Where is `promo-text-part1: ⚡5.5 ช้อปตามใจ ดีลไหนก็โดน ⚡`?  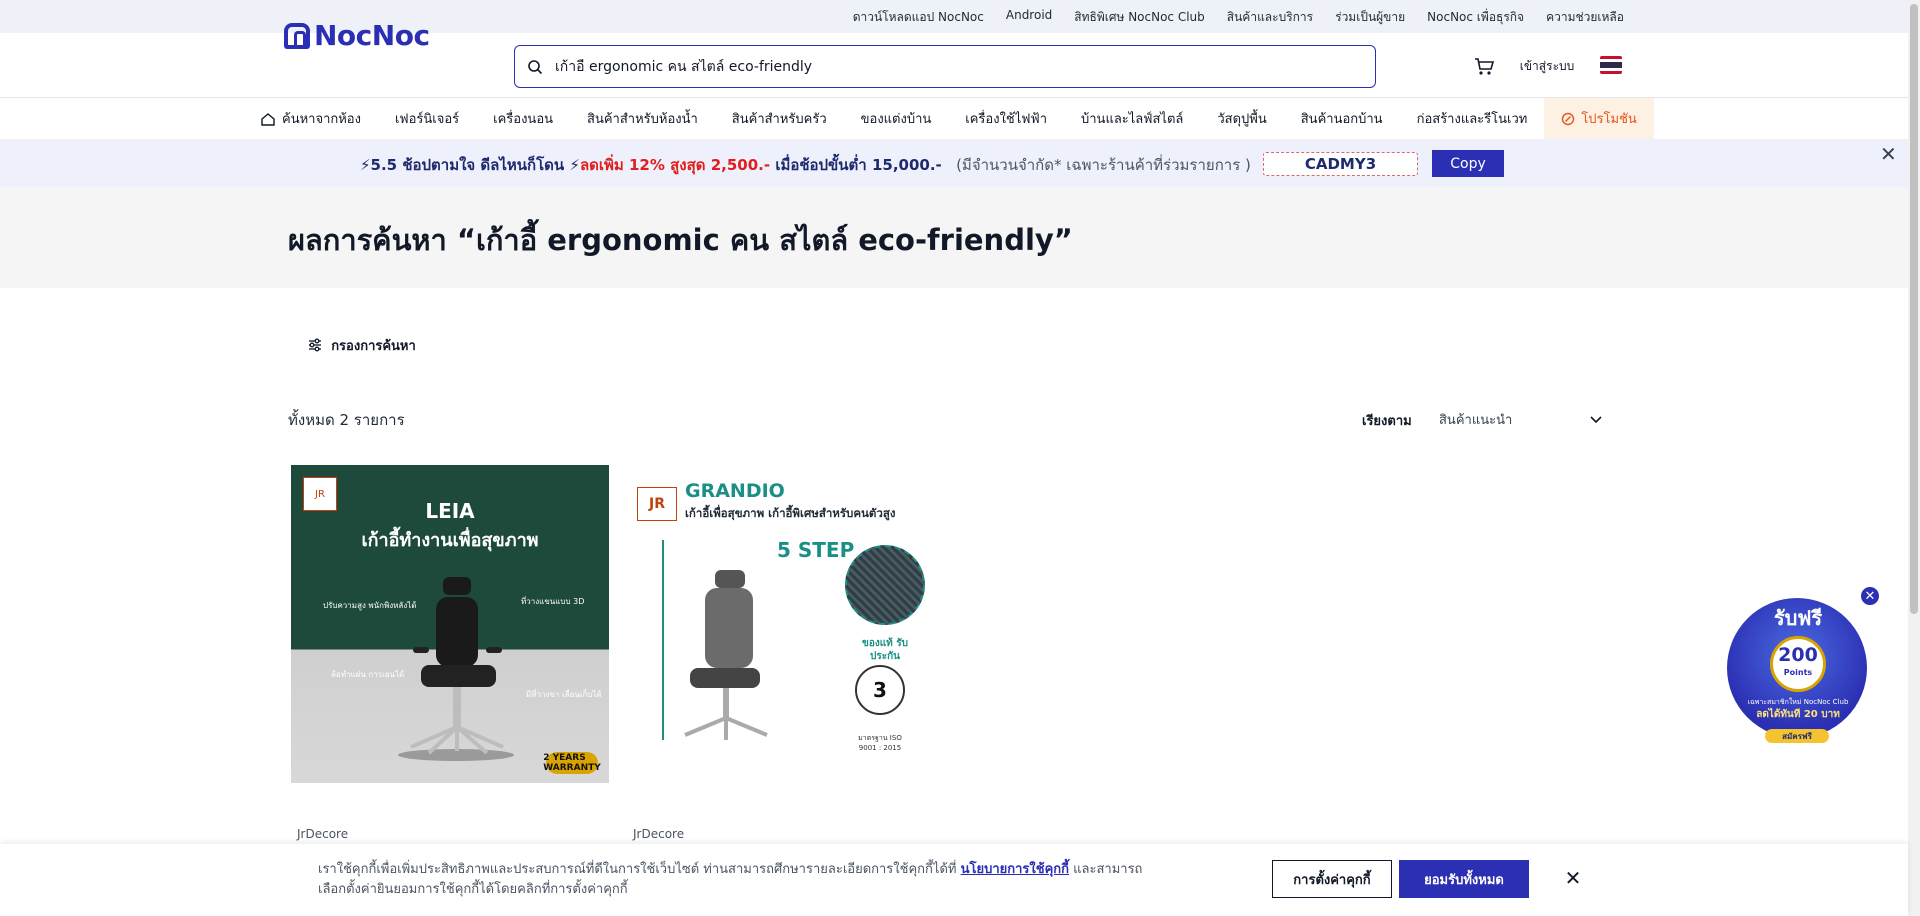
promo-text-part1: ⚡5.5 ช้อปตามใจ ดีลไหนก็โดน ⚡ is located at coordinates (470, 165).